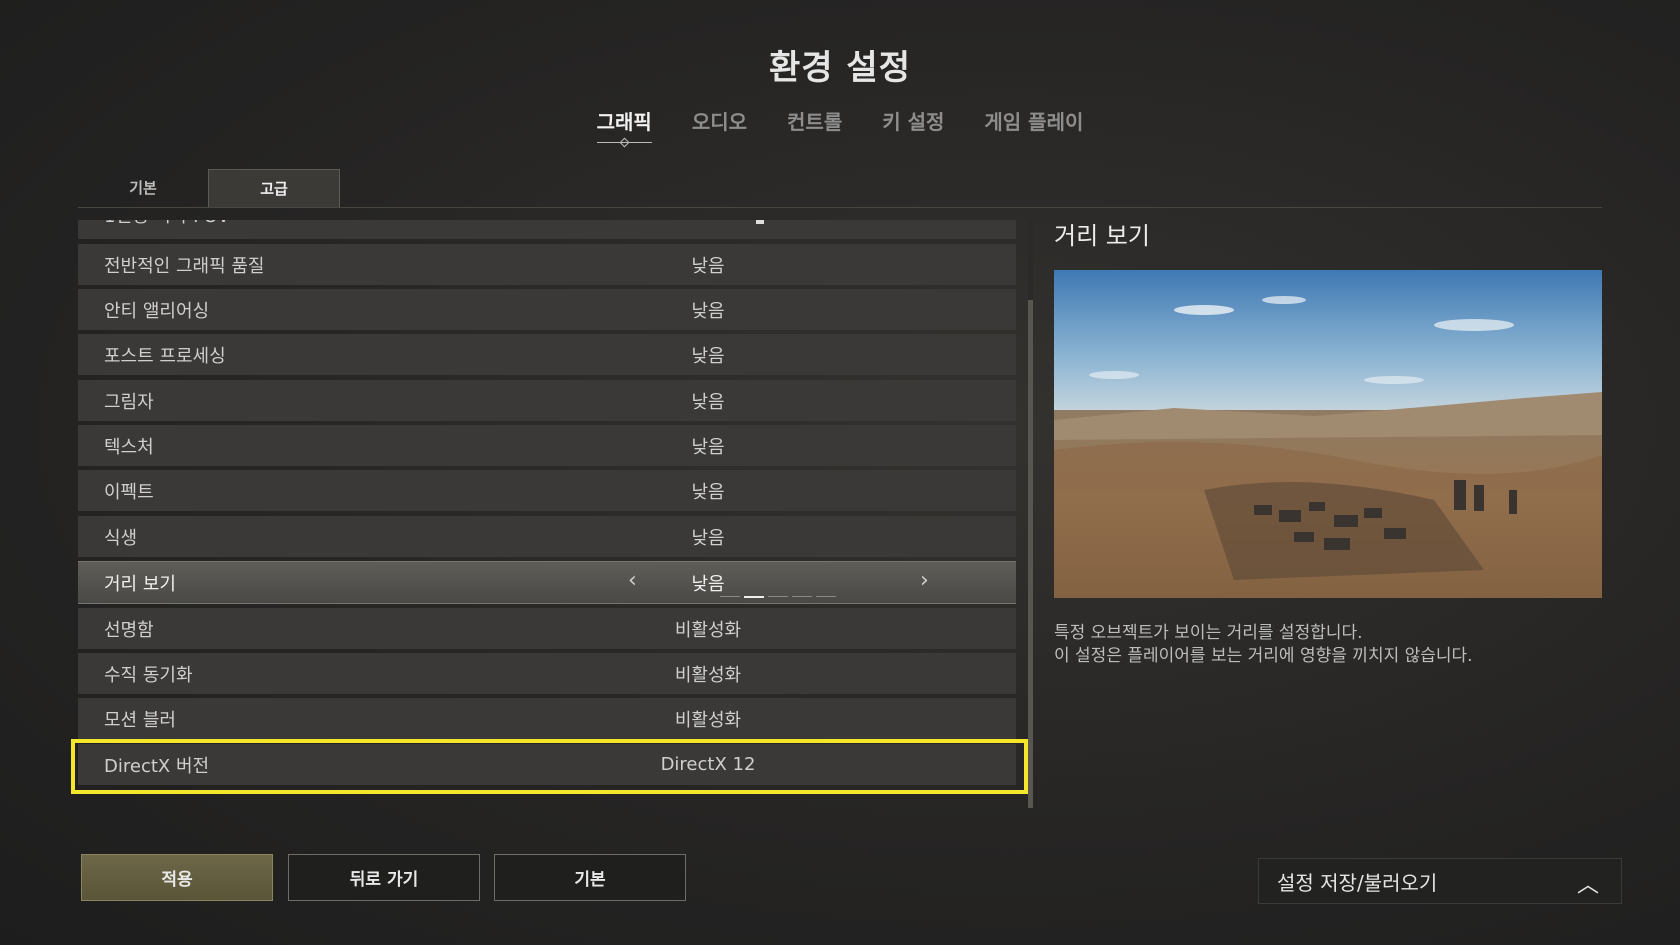 The image size is (1680, 945). Describe the element at coordinates (547, 445) in the screenshot. I see `setting-row-textures: 텍스처 낮음` at that location.